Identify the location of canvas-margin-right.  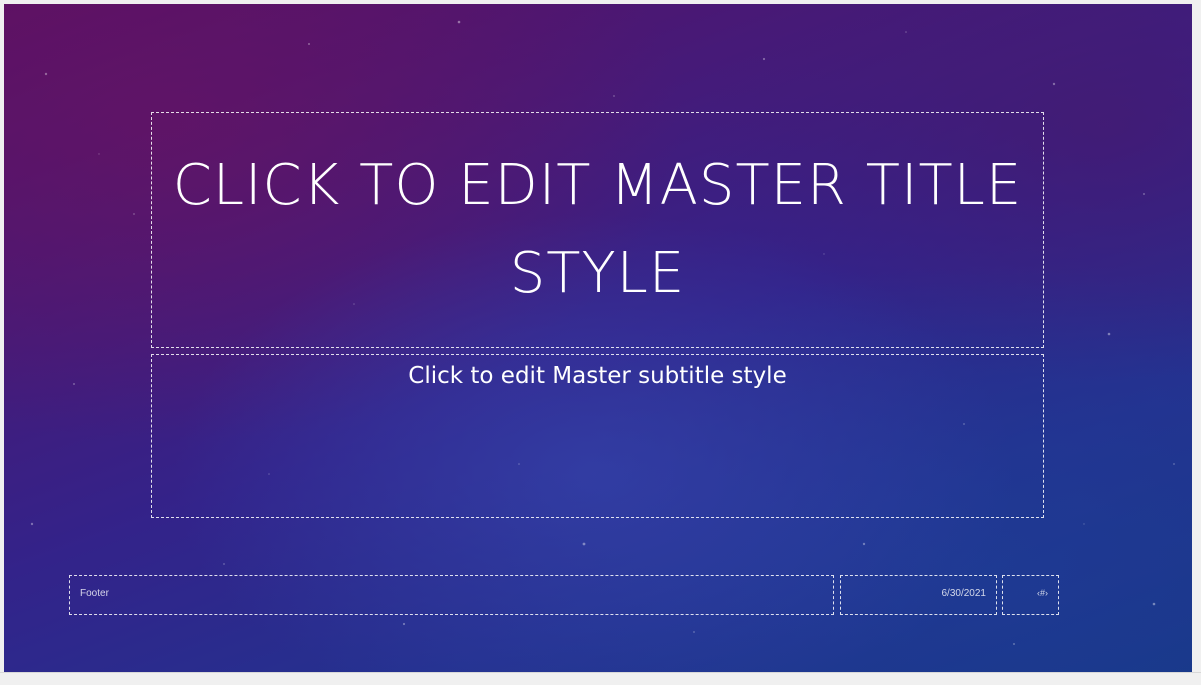
(1196, 342).